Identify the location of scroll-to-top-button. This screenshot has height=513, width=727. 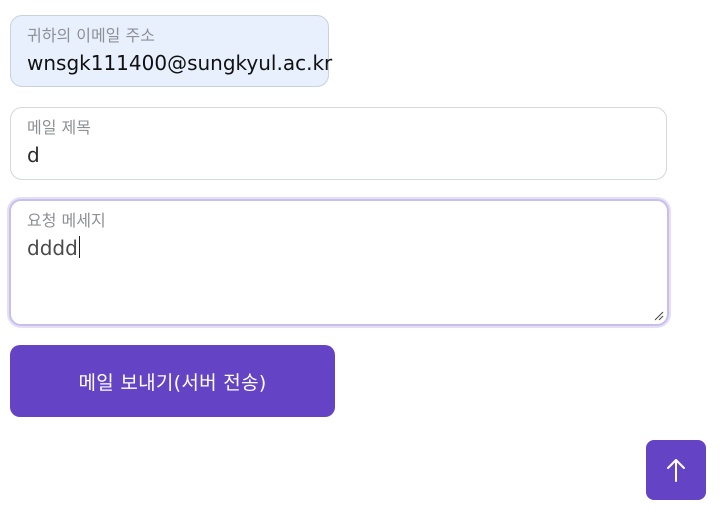
(676, 470).